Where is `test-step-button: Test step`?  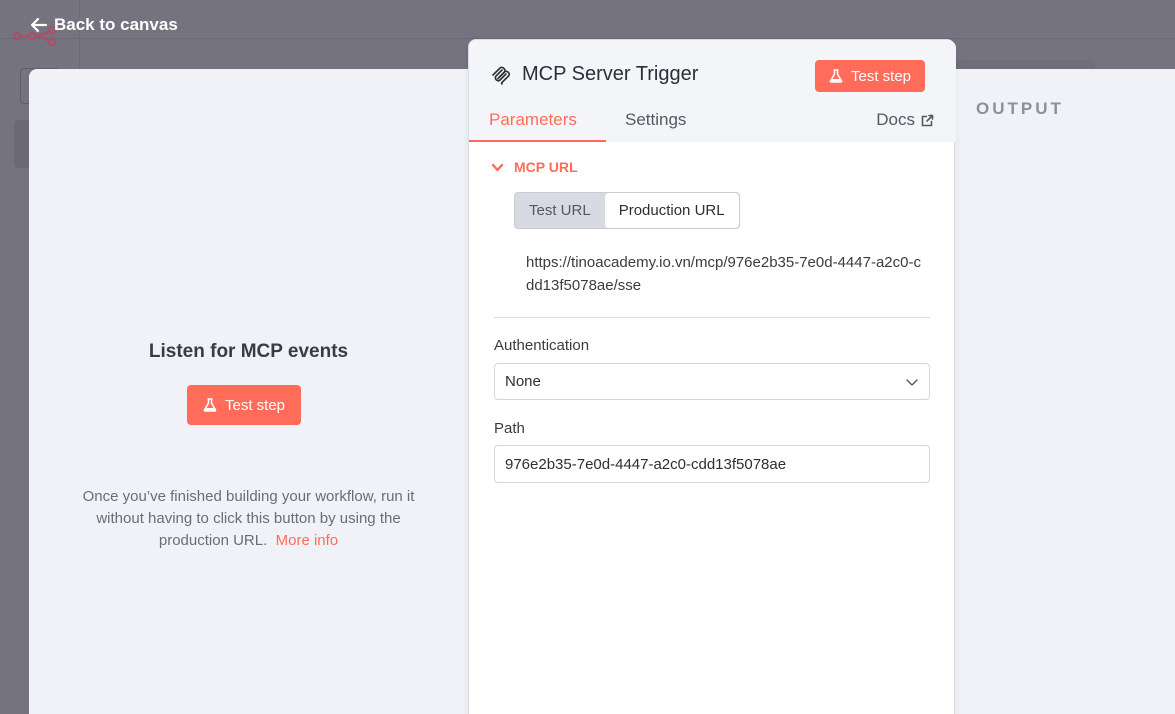
test-step-button: Test step is located at coordinates (244, 405).